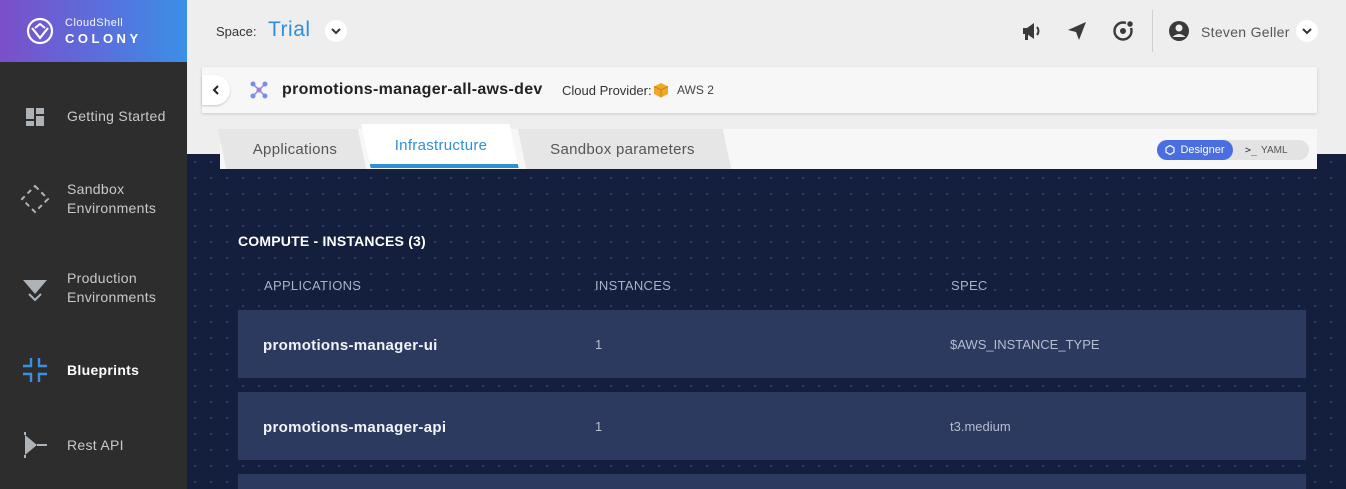  Describe the element at coordinates (633, 285) in the screenshot. I see `column-header-instances: INSTANCES` at that location.